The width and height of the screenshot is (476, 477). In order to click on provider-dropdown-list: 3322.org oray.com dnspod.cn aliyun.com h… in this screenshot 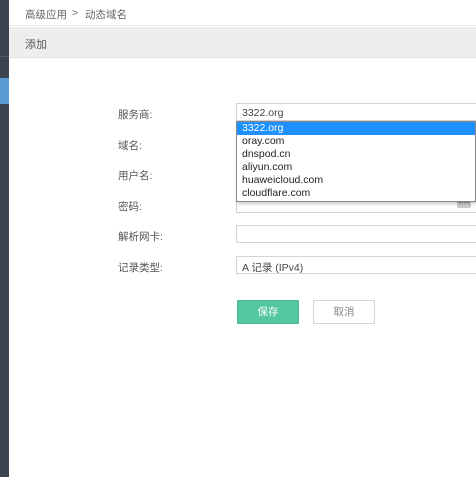, I will do `click(356, 161)`.